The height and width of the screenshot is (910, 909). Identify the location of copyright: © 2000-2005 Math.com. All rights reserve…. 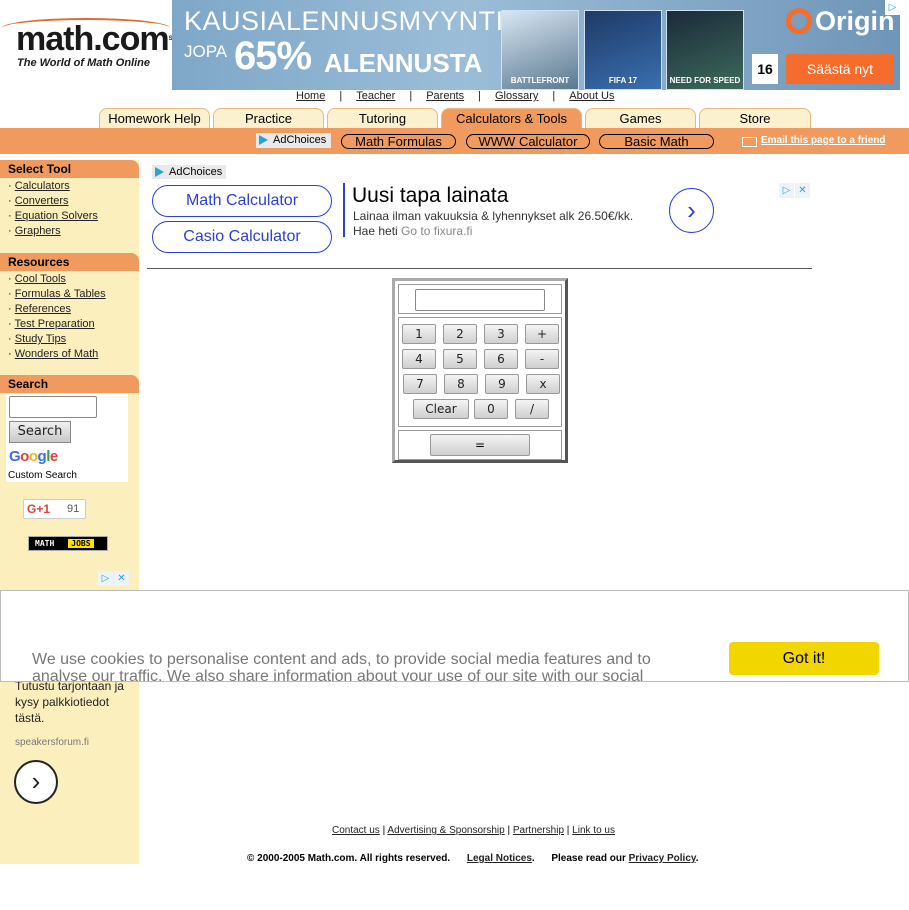
(473, 858).